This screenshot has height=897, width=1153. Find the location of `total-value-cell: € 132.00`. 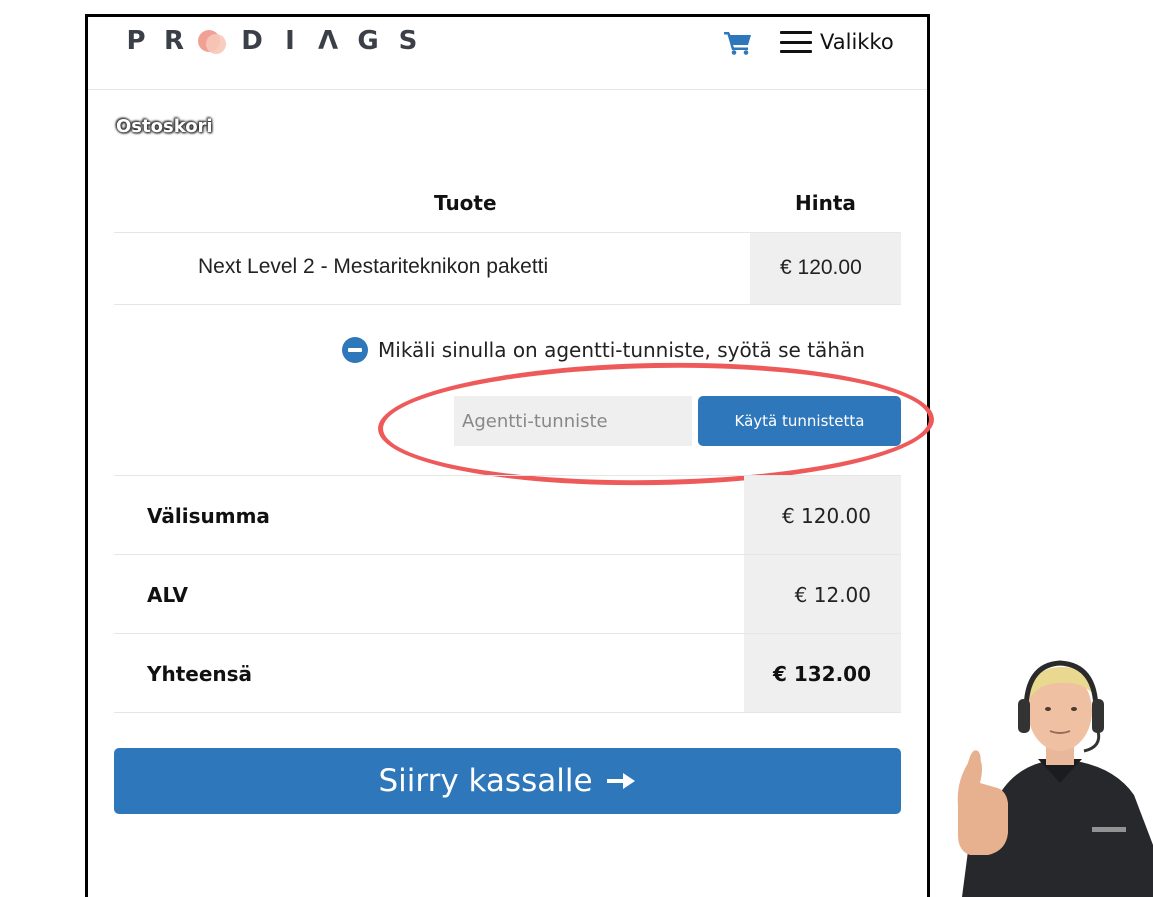

total-value-cell: € 132.00 is located at coordinates (822, 673).